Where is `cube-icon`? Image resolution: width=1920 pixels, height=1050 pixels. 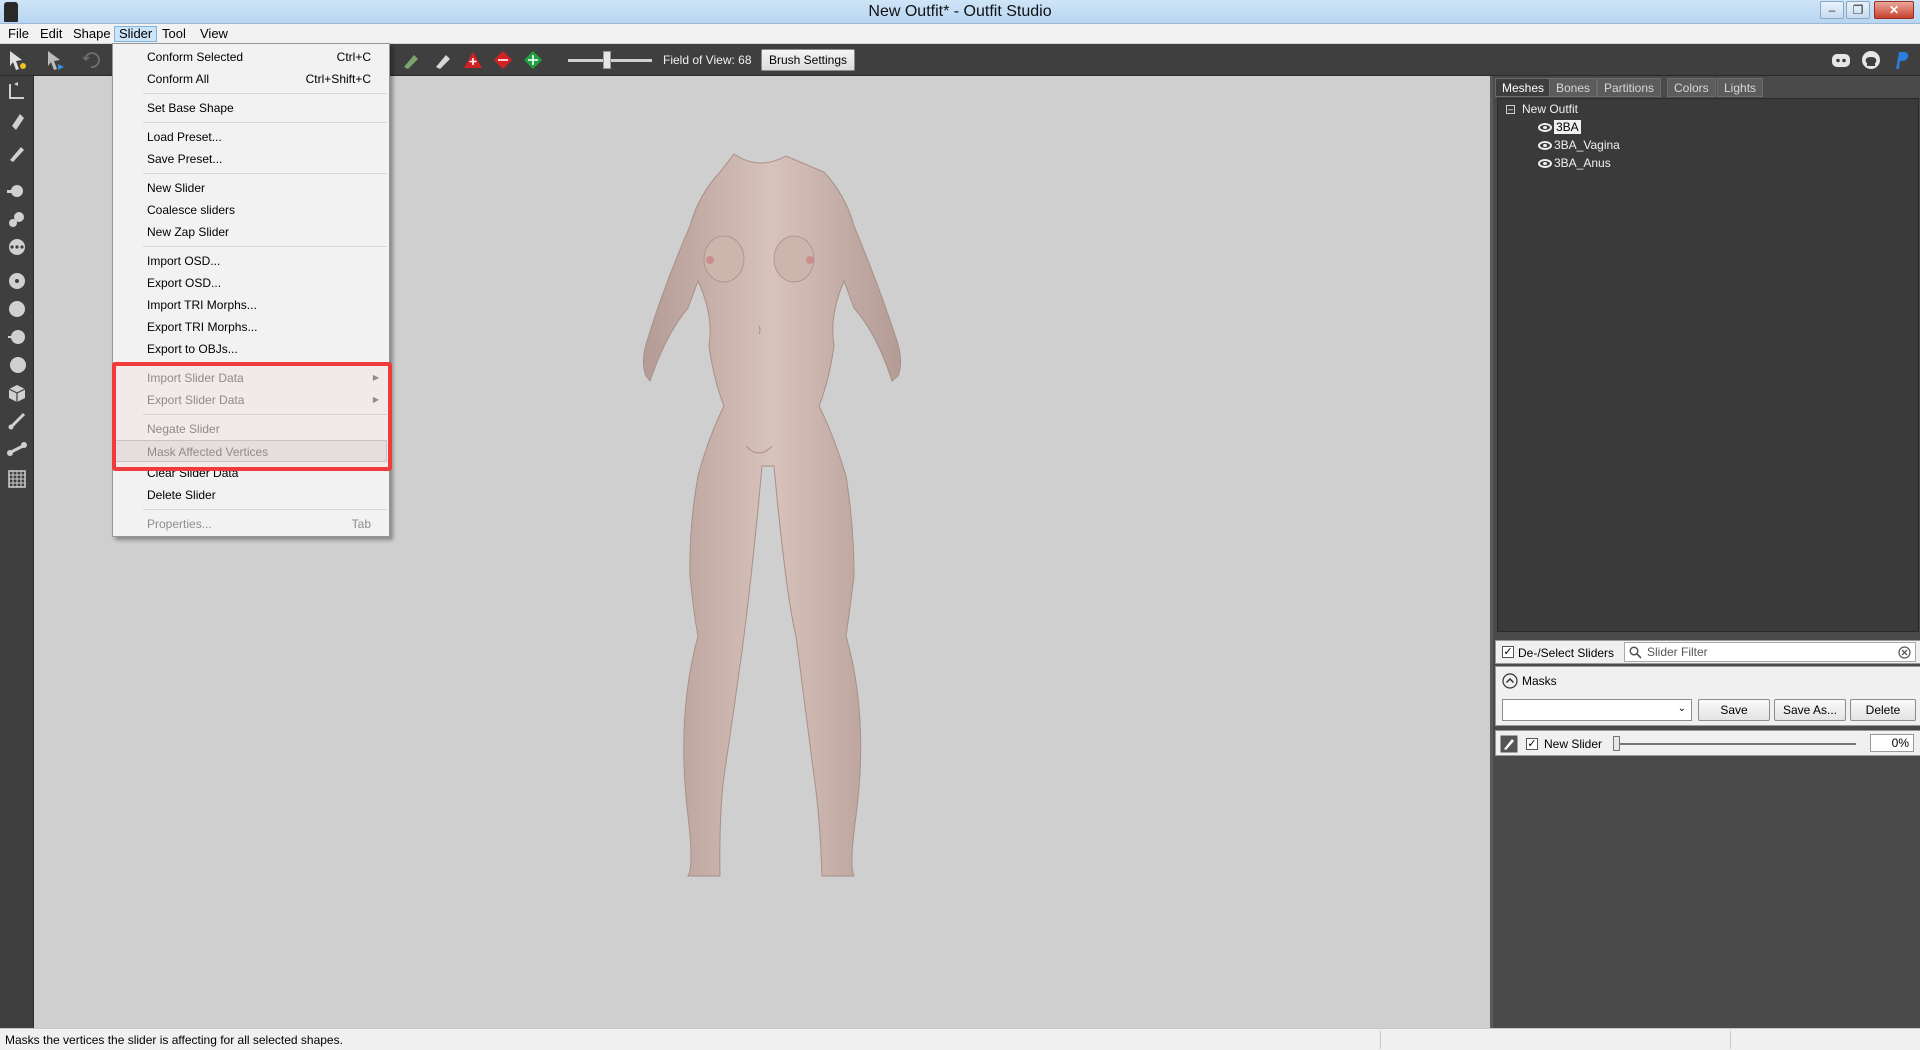 cube-icon is located at coordinates (17, 393).